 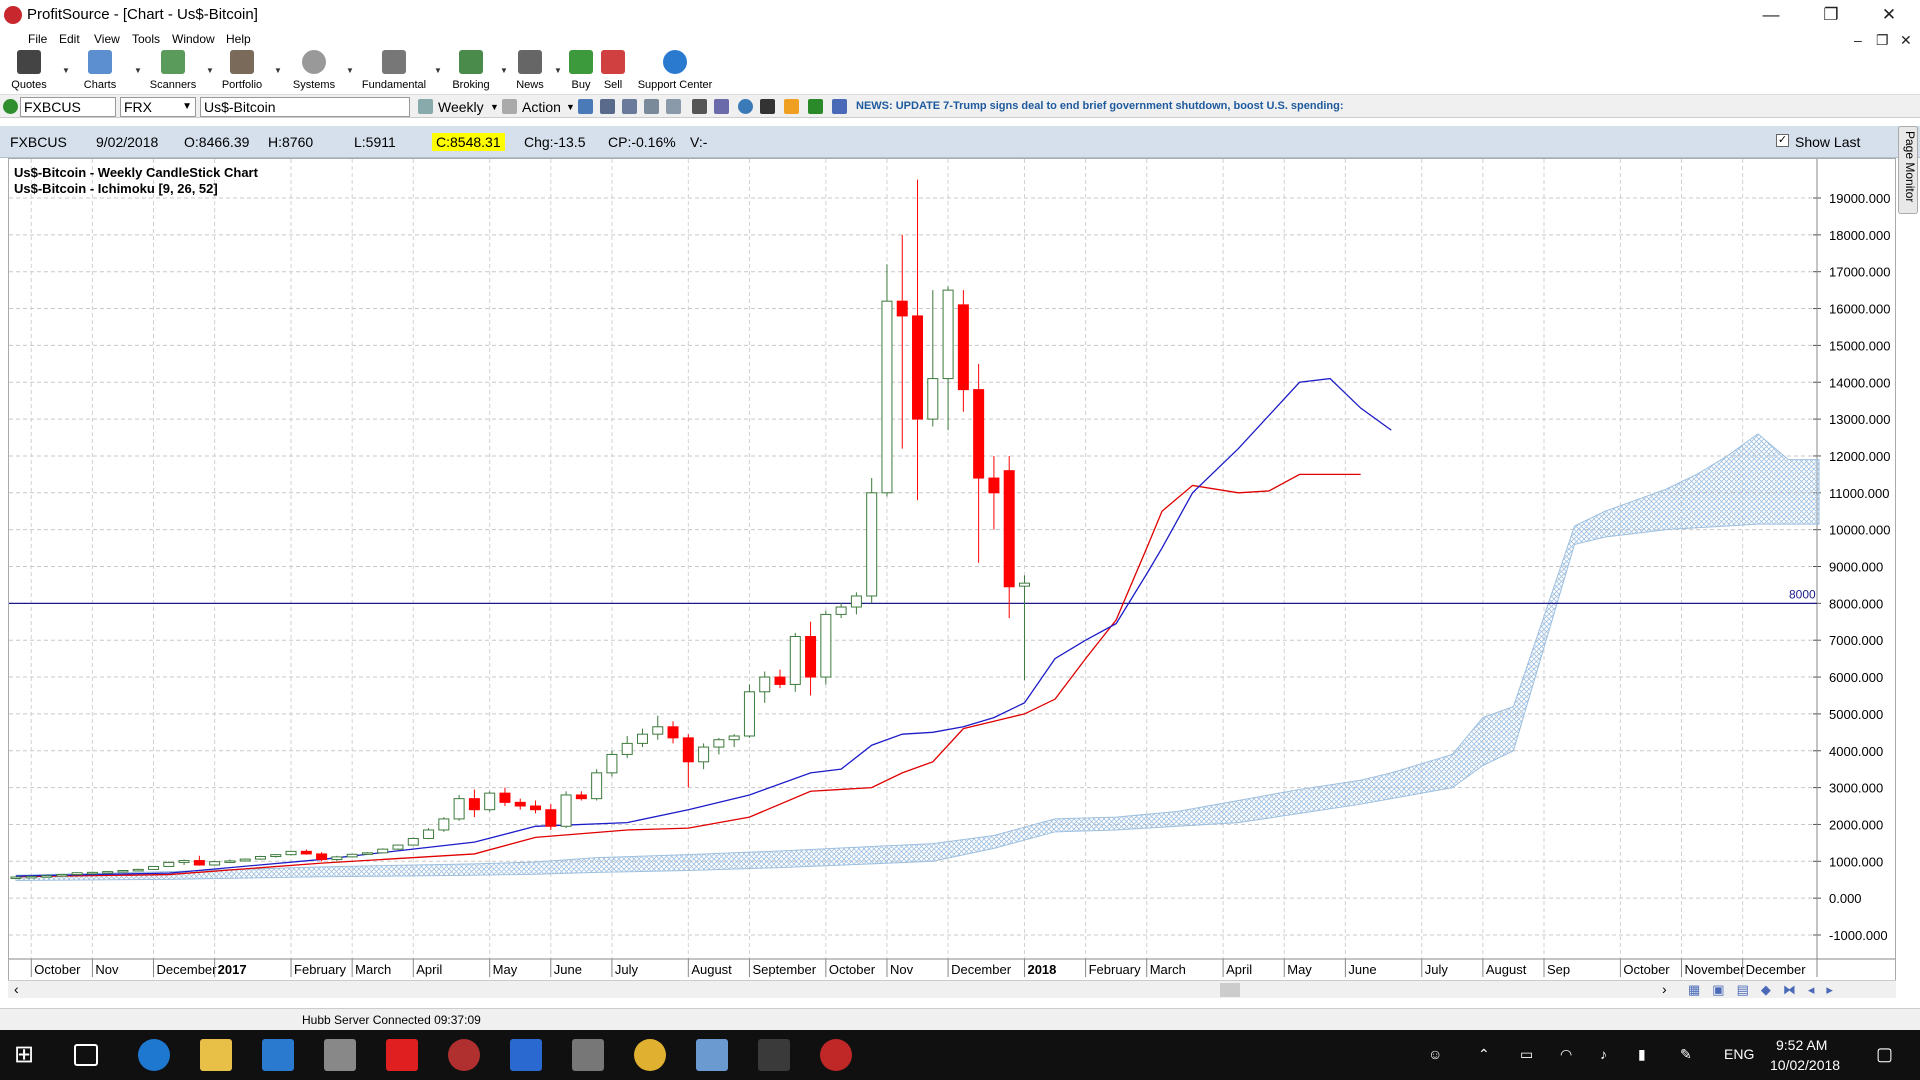 What do you see at coordinates (402, 1055) in the screenshot?
I see `k-app-icon` at bounding box center [402, 1055].